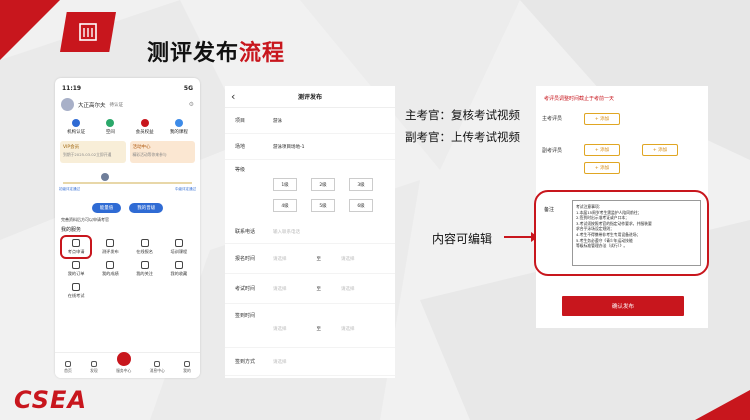  What do you see at coordinates (285, 205) in the screenshot?
I see `level-option: 4级` at bounding box center [285, 205].